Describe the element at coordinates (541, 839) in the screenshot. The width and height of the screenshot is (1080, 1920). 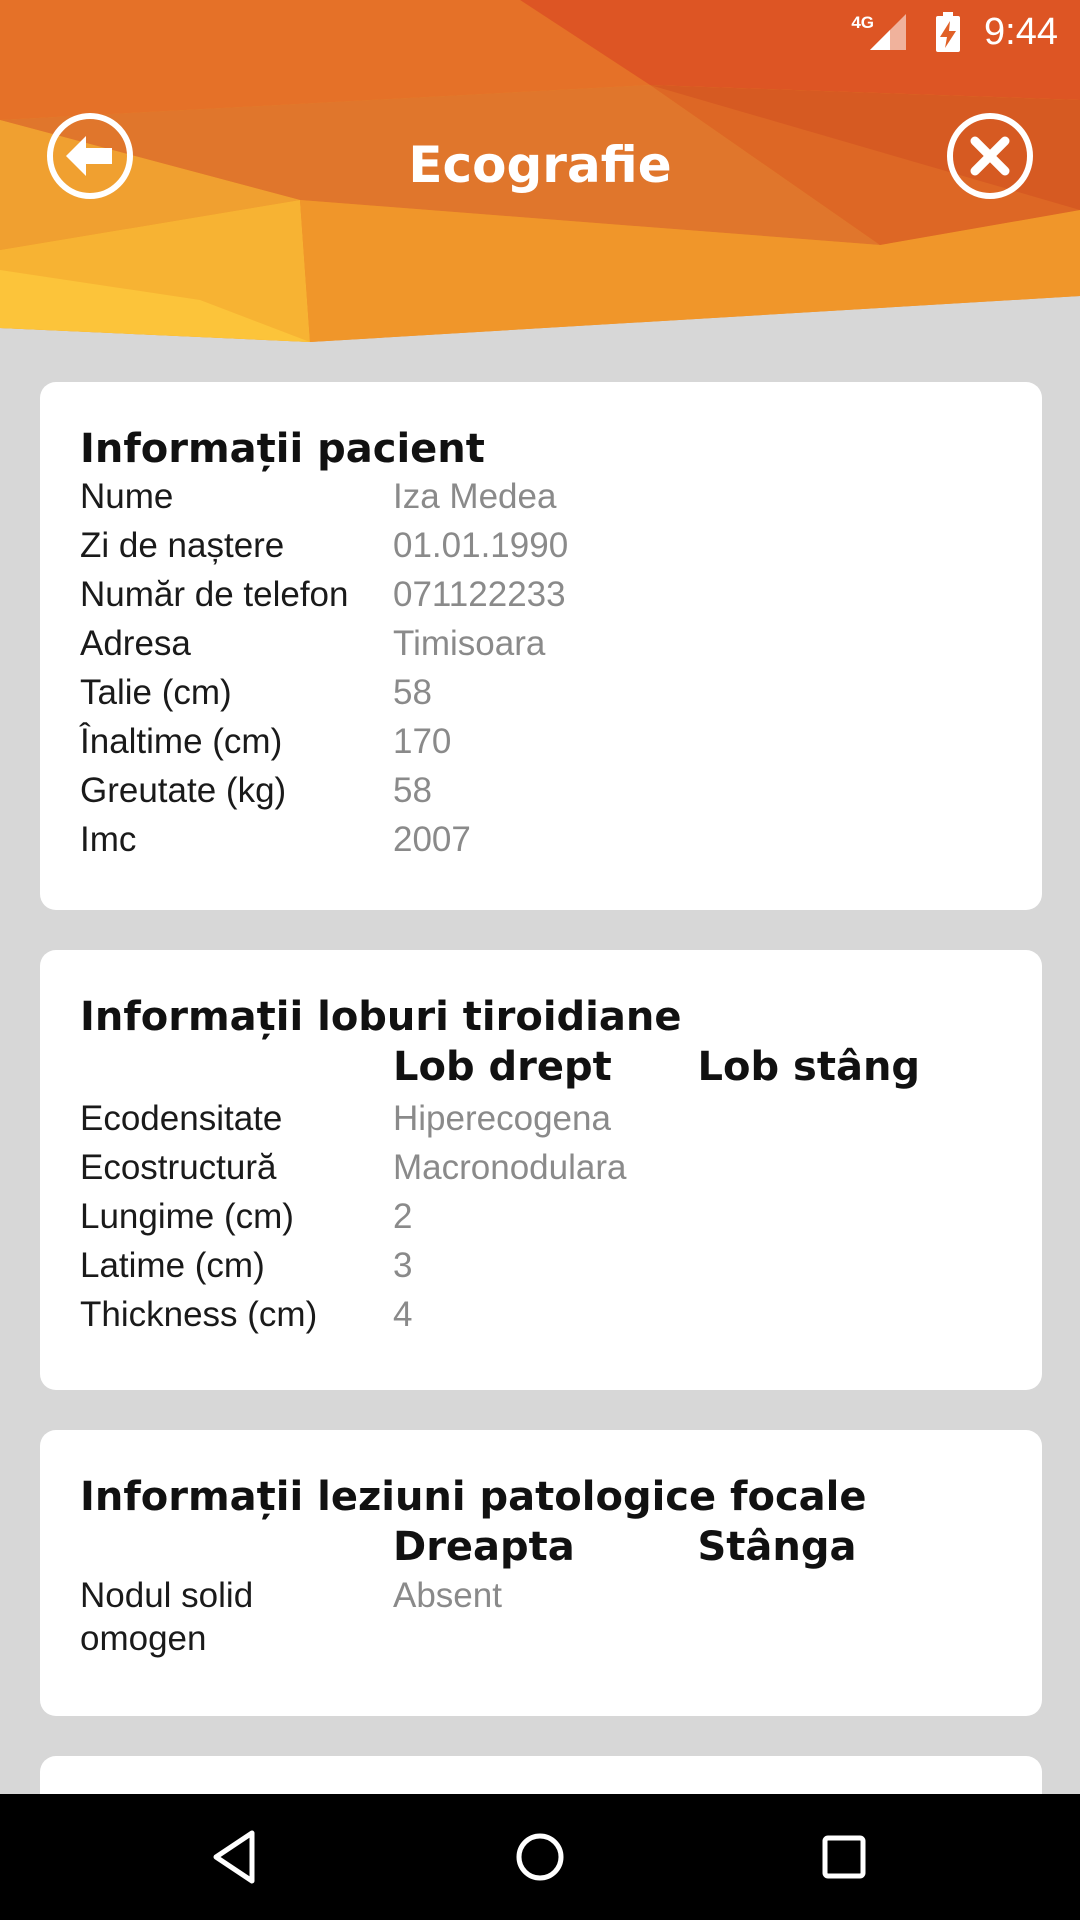
I see `patient-row-bmi: Imc 2007` at that location.